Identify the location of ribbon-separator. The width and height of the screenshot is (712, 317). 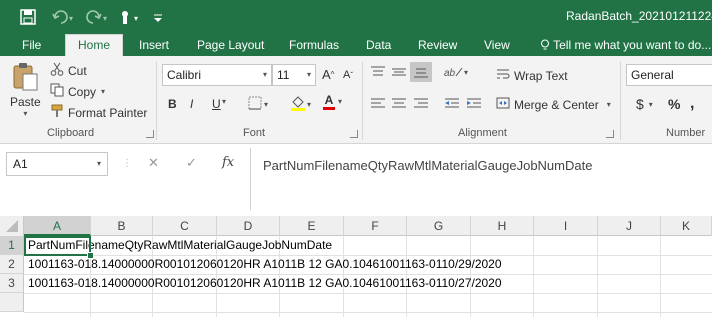
(620, 101).